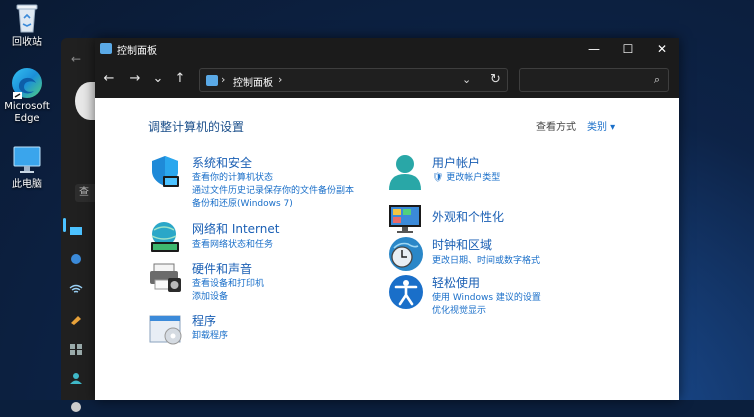 The width and height of the screenshot is (754, 417). What do you see at coordinates (78, 376) in the screenshot?
I see `accounts-nav-icon` at bounding box center [78, 376].